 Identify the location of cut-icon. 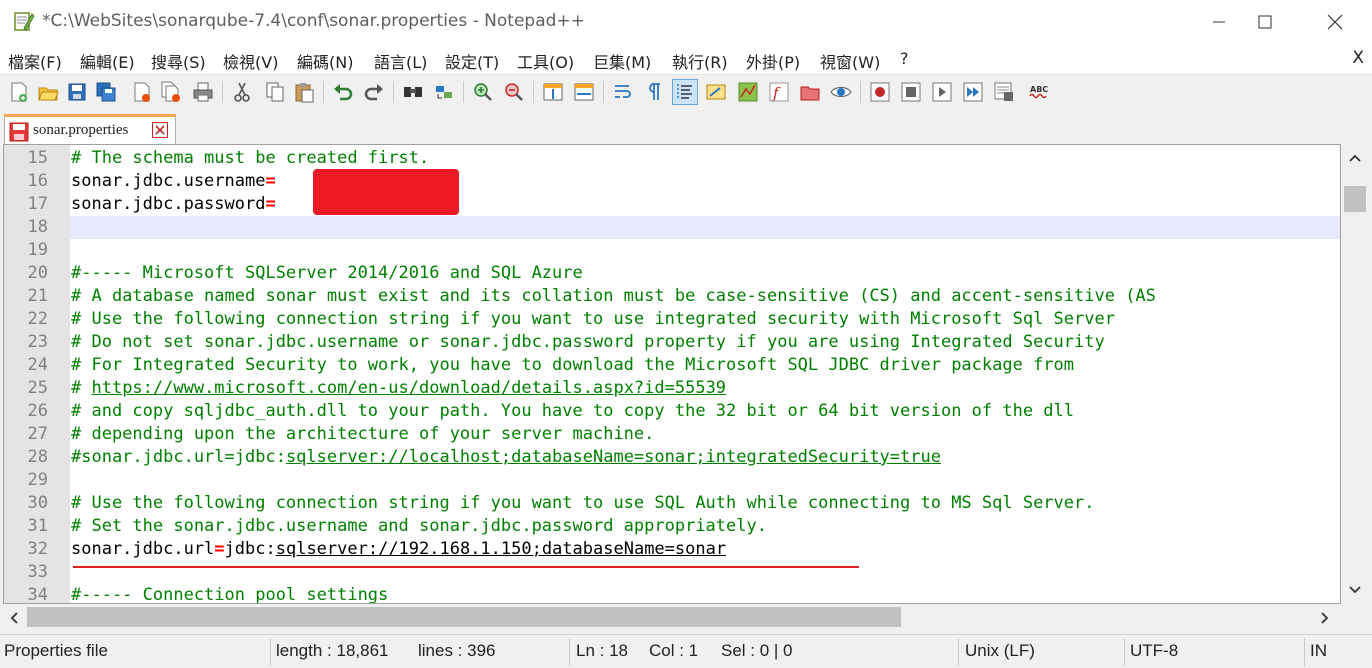
(242, 92).